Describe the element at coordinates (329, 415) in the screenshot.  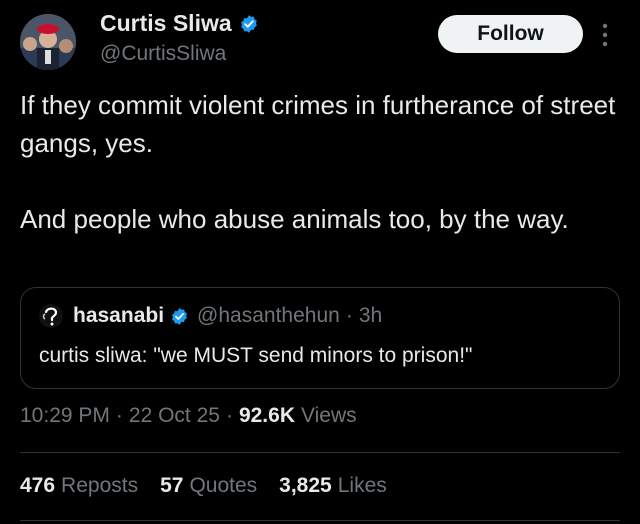
I see `views-label: Views` at that location.